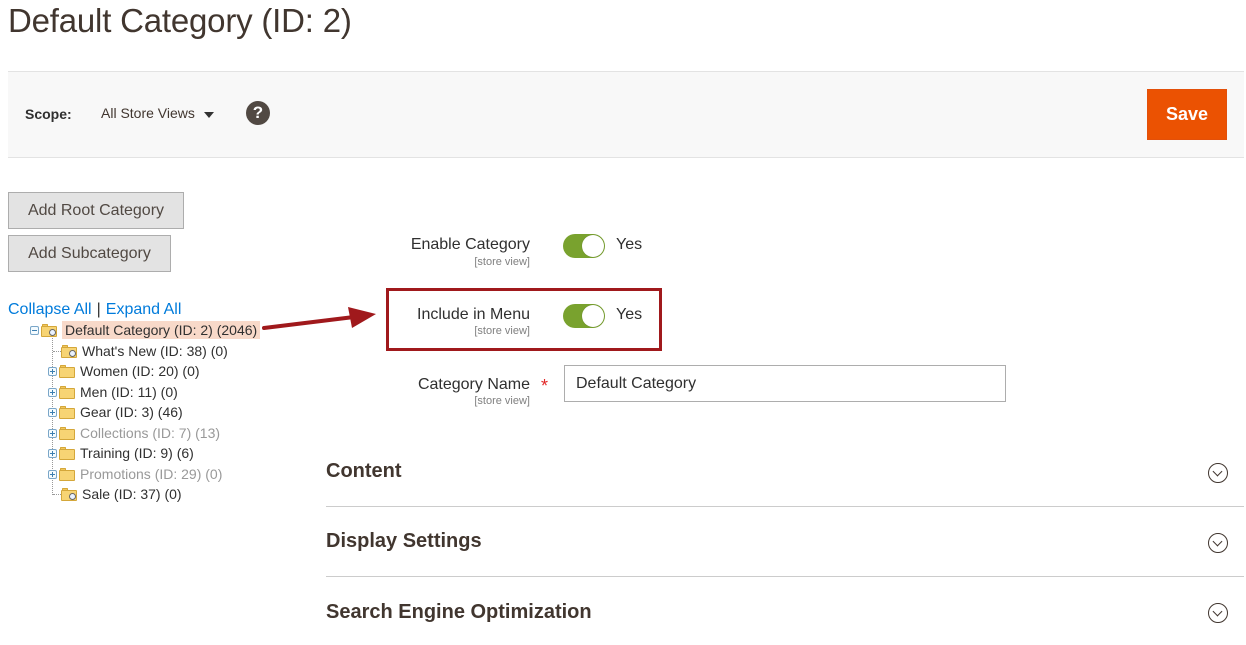 The image size is (1246, 645). I want to click on include-in-menu-label: Include in Menu, so click(473, 314).